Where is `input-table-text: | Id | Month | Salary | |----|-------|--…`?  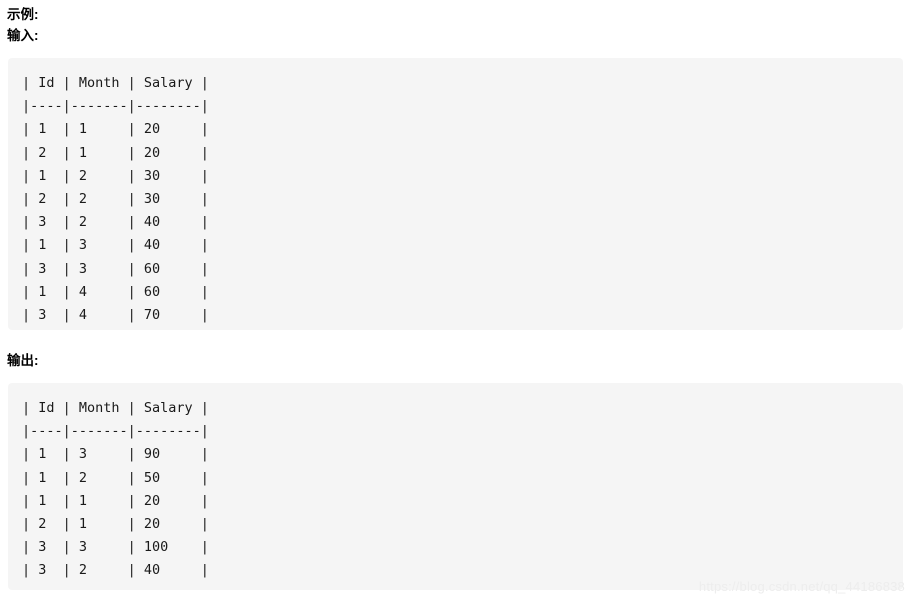
input-table-text: | Id | Month | Salary | |----|-------|--… is located at coordinates (115, 199).